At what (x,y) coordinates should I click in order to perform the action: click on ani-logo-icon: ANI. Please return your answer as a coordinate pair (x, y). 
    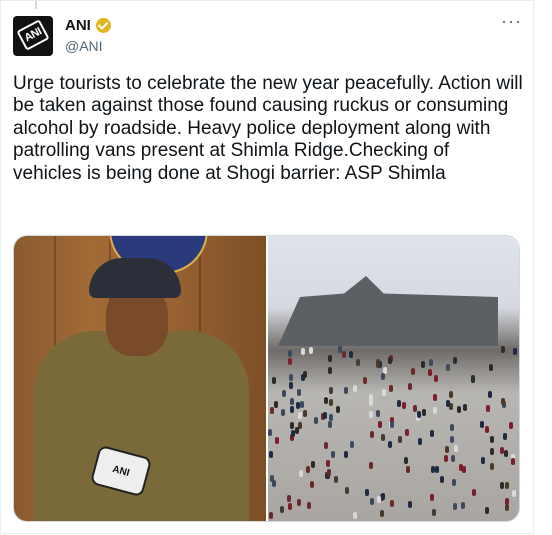
    Looking at the image, I should click on (33, 35).